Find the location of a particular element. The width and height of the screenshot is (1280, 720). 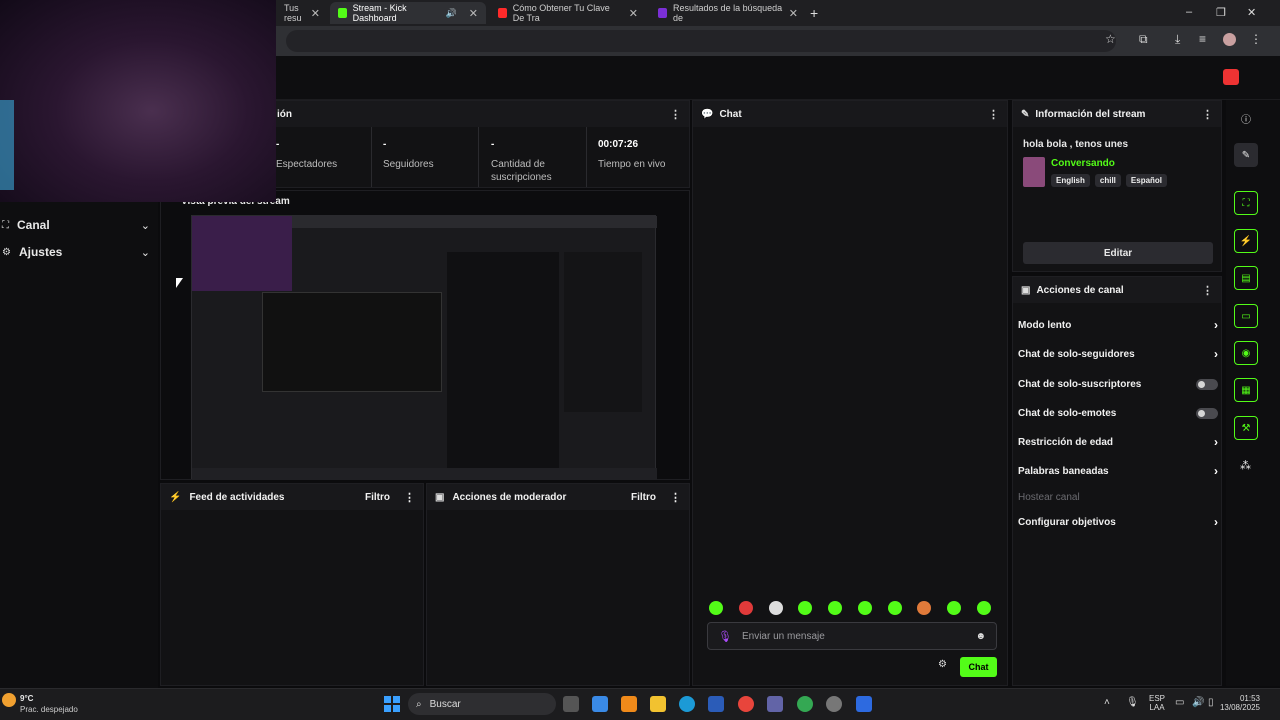

maximize-button: ❐ is located at coordinates (1221, 12).